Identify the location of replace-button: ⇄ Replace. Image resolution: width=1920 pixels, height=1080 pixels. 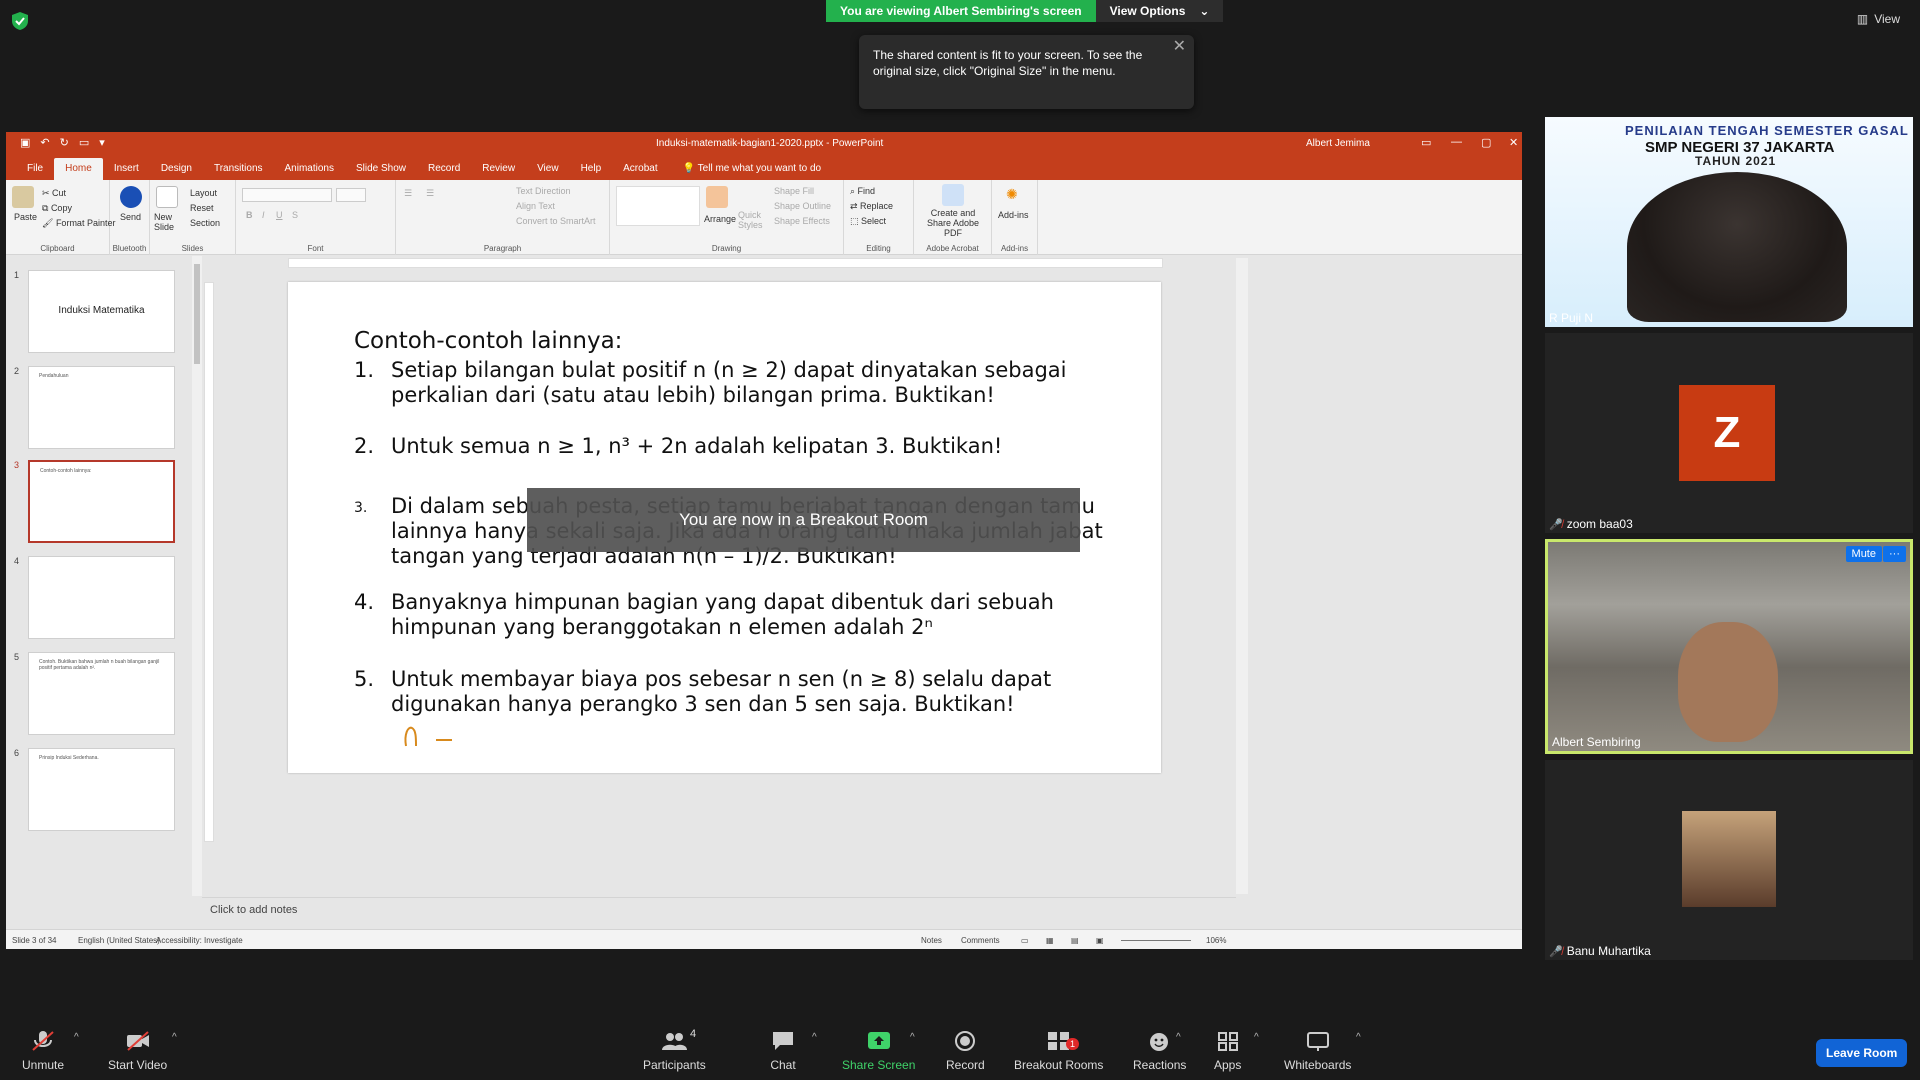
(871, 206).